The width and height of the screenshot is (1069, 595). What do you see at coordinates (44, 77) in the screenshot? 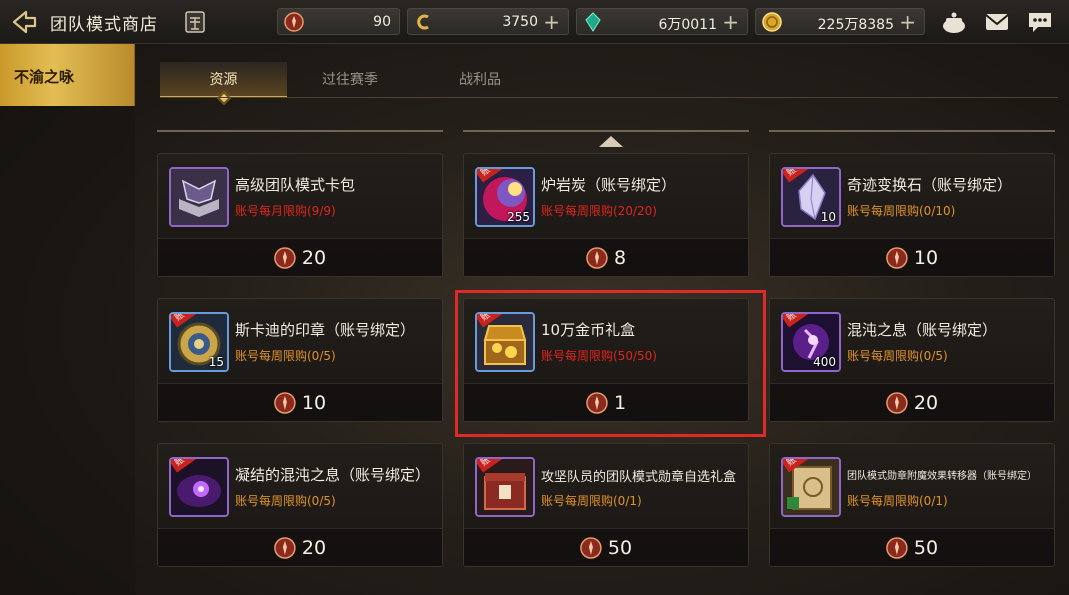
I see `sidebar-tab-label: 不渝之咏` at bounding box center [44, 77].